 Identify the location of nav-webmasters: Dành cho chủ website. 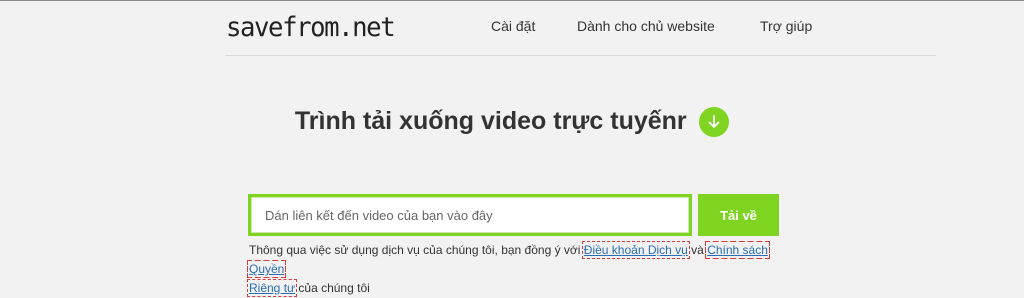
(646, 26).